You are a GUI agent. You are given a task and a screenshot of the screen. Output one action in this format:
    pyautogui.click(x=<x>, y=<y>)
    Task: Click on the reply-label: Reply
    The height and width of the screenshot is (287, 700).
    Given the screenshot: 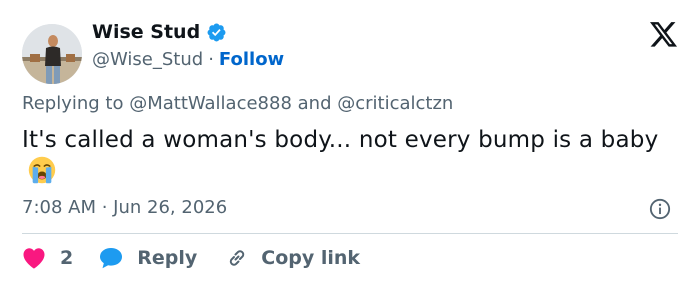 What is the action you would take?
    pyautogui.click(x=167, y=258)
    